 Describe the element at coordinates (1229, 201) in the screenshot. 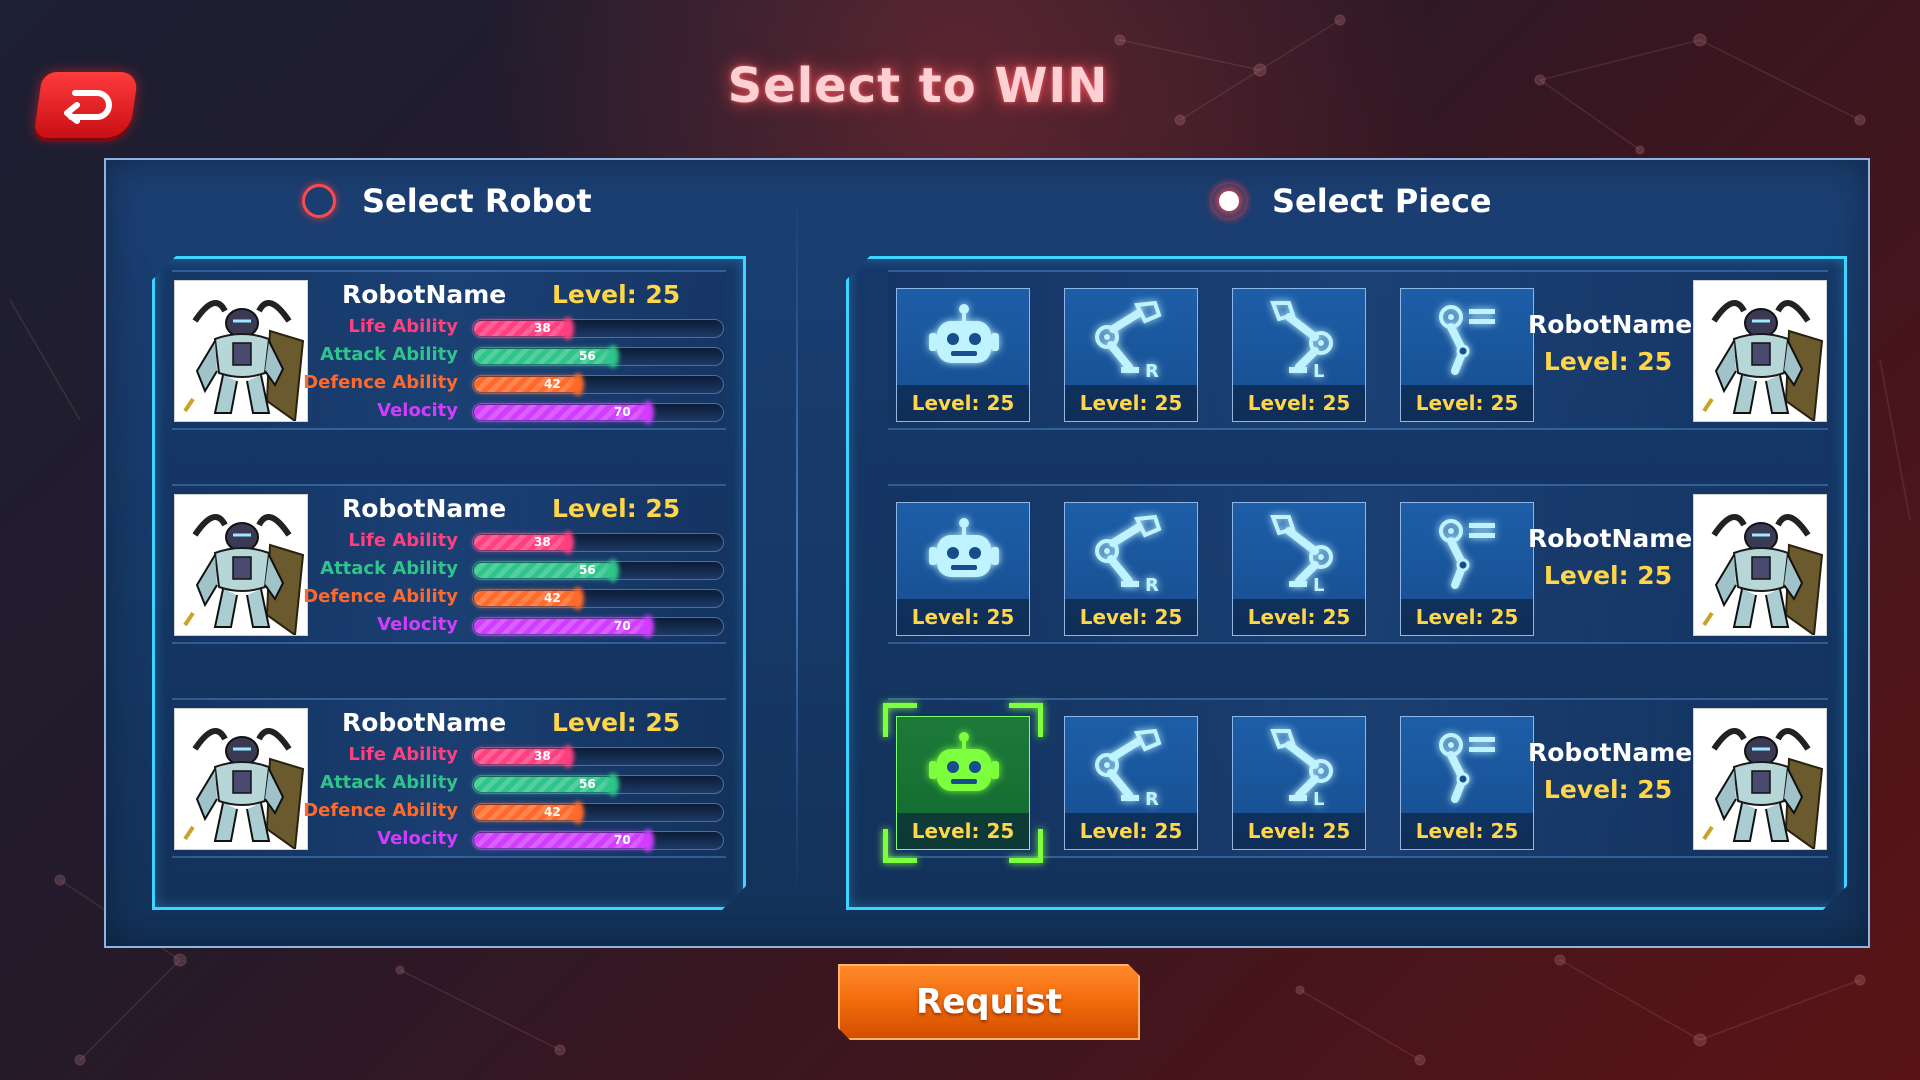

I see `select-piece-radio` at that location.